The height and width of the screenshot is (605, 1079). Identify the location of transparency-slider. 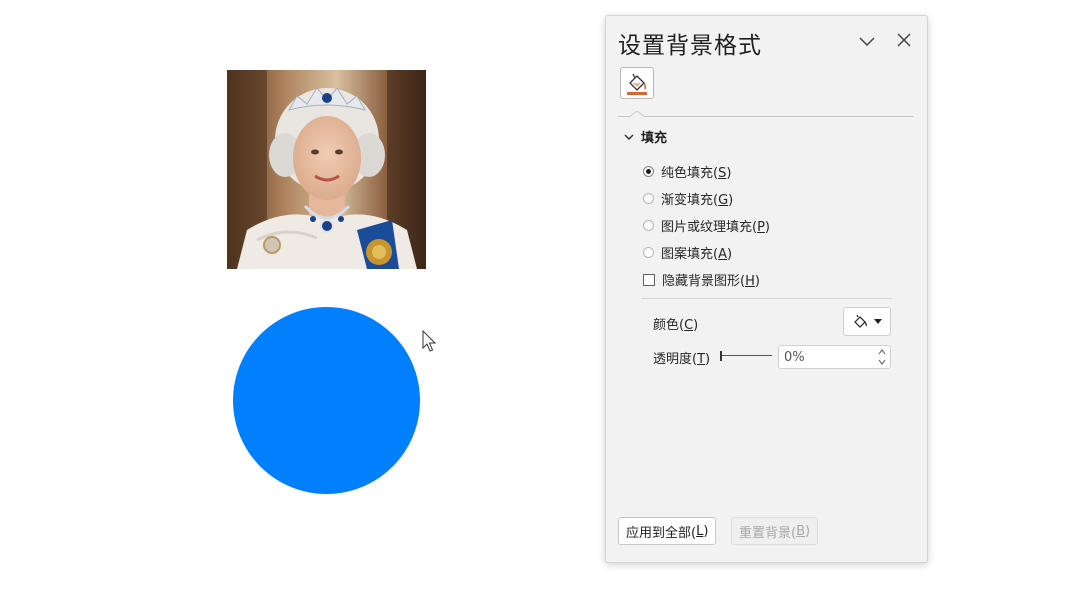
(746, 356).